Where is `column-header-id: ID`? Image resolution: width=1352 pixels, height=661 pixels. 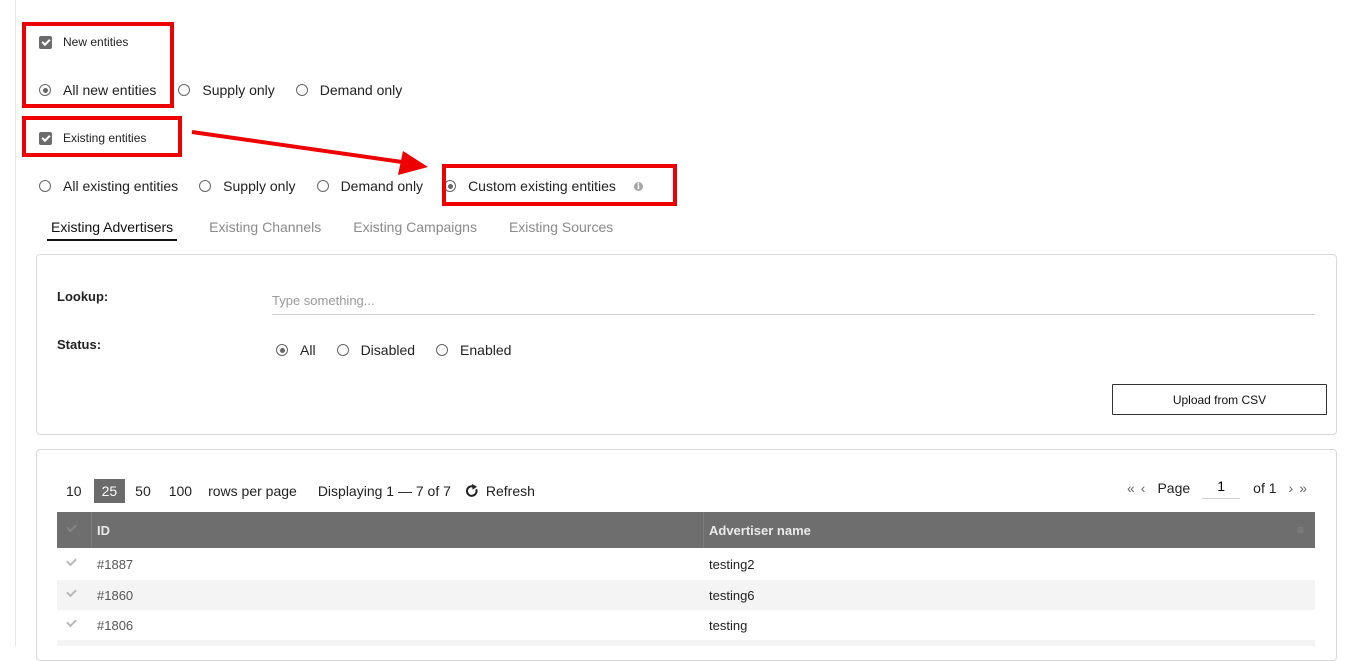 column-header-id: ID is located at coordinates (103, 530).